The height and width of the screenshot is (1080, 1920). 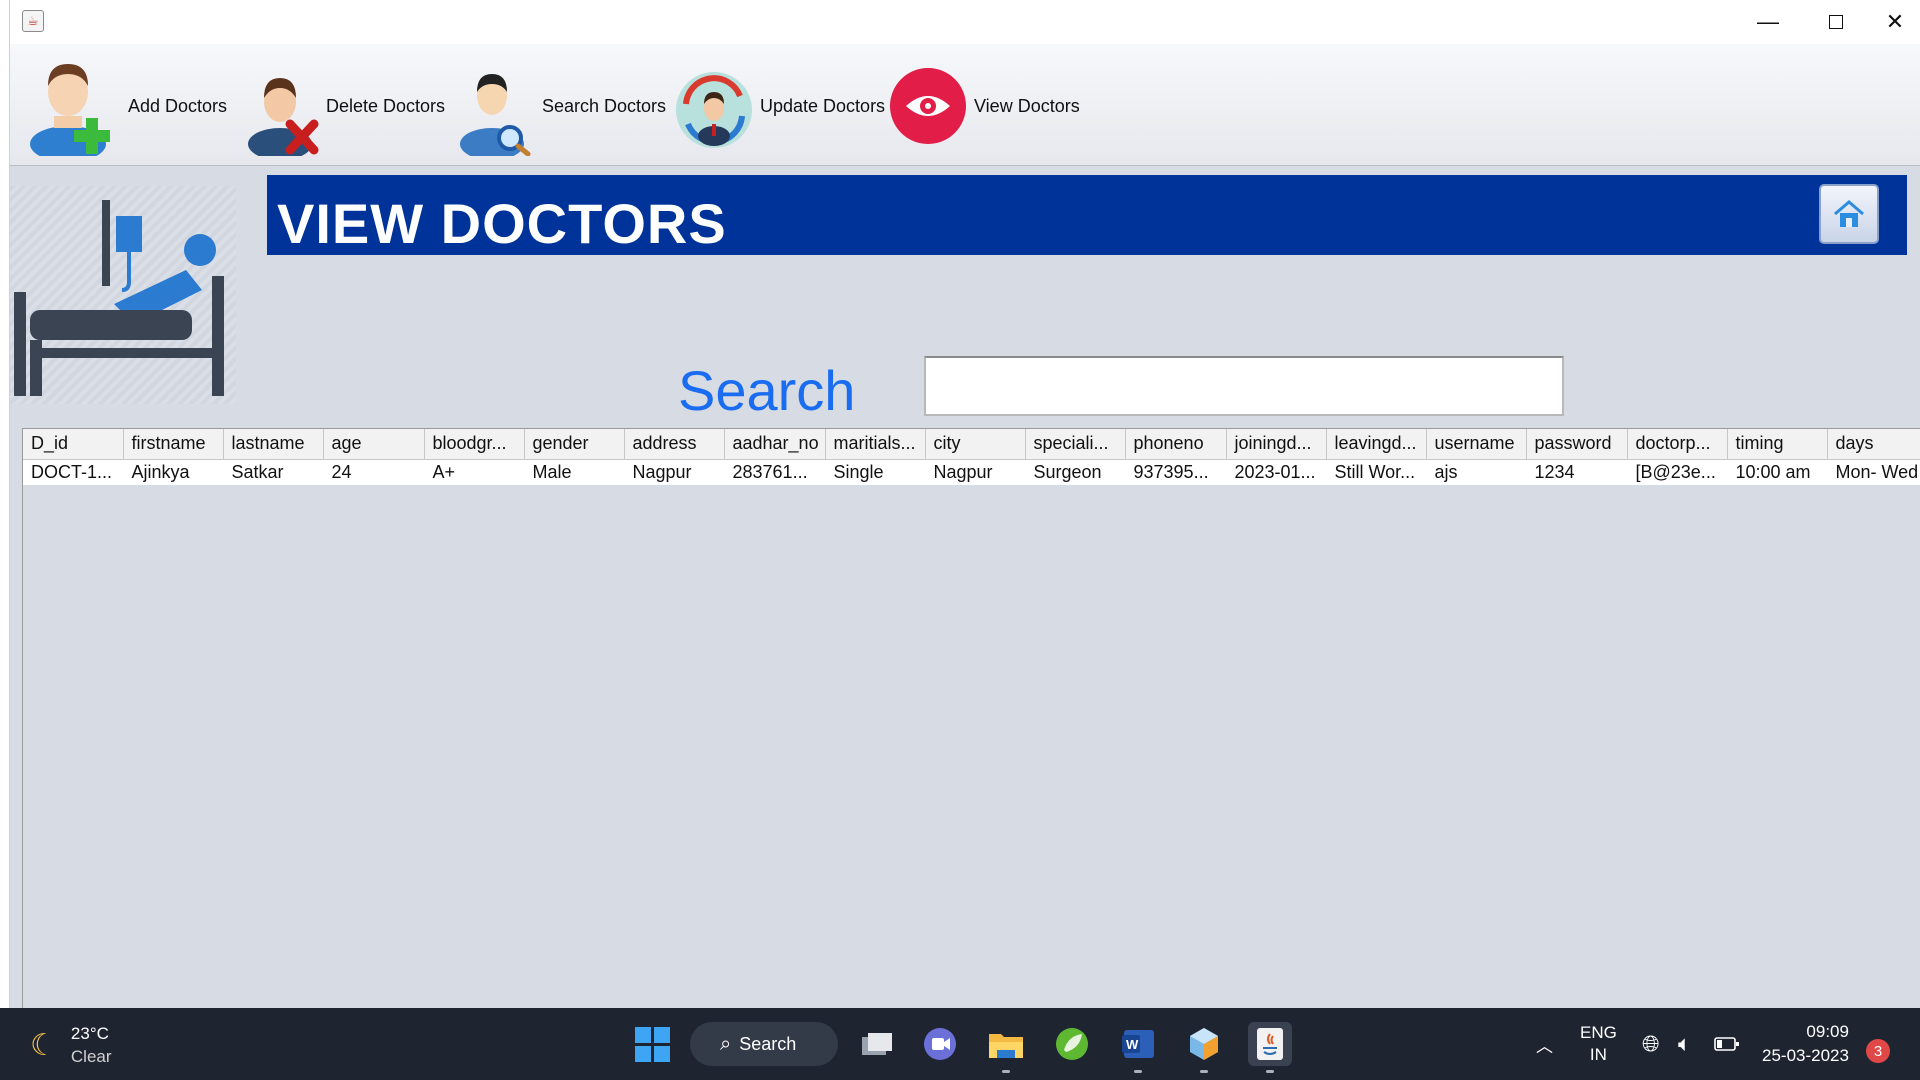 I want to click on column-header: D_id, so click(x=73, y=444).